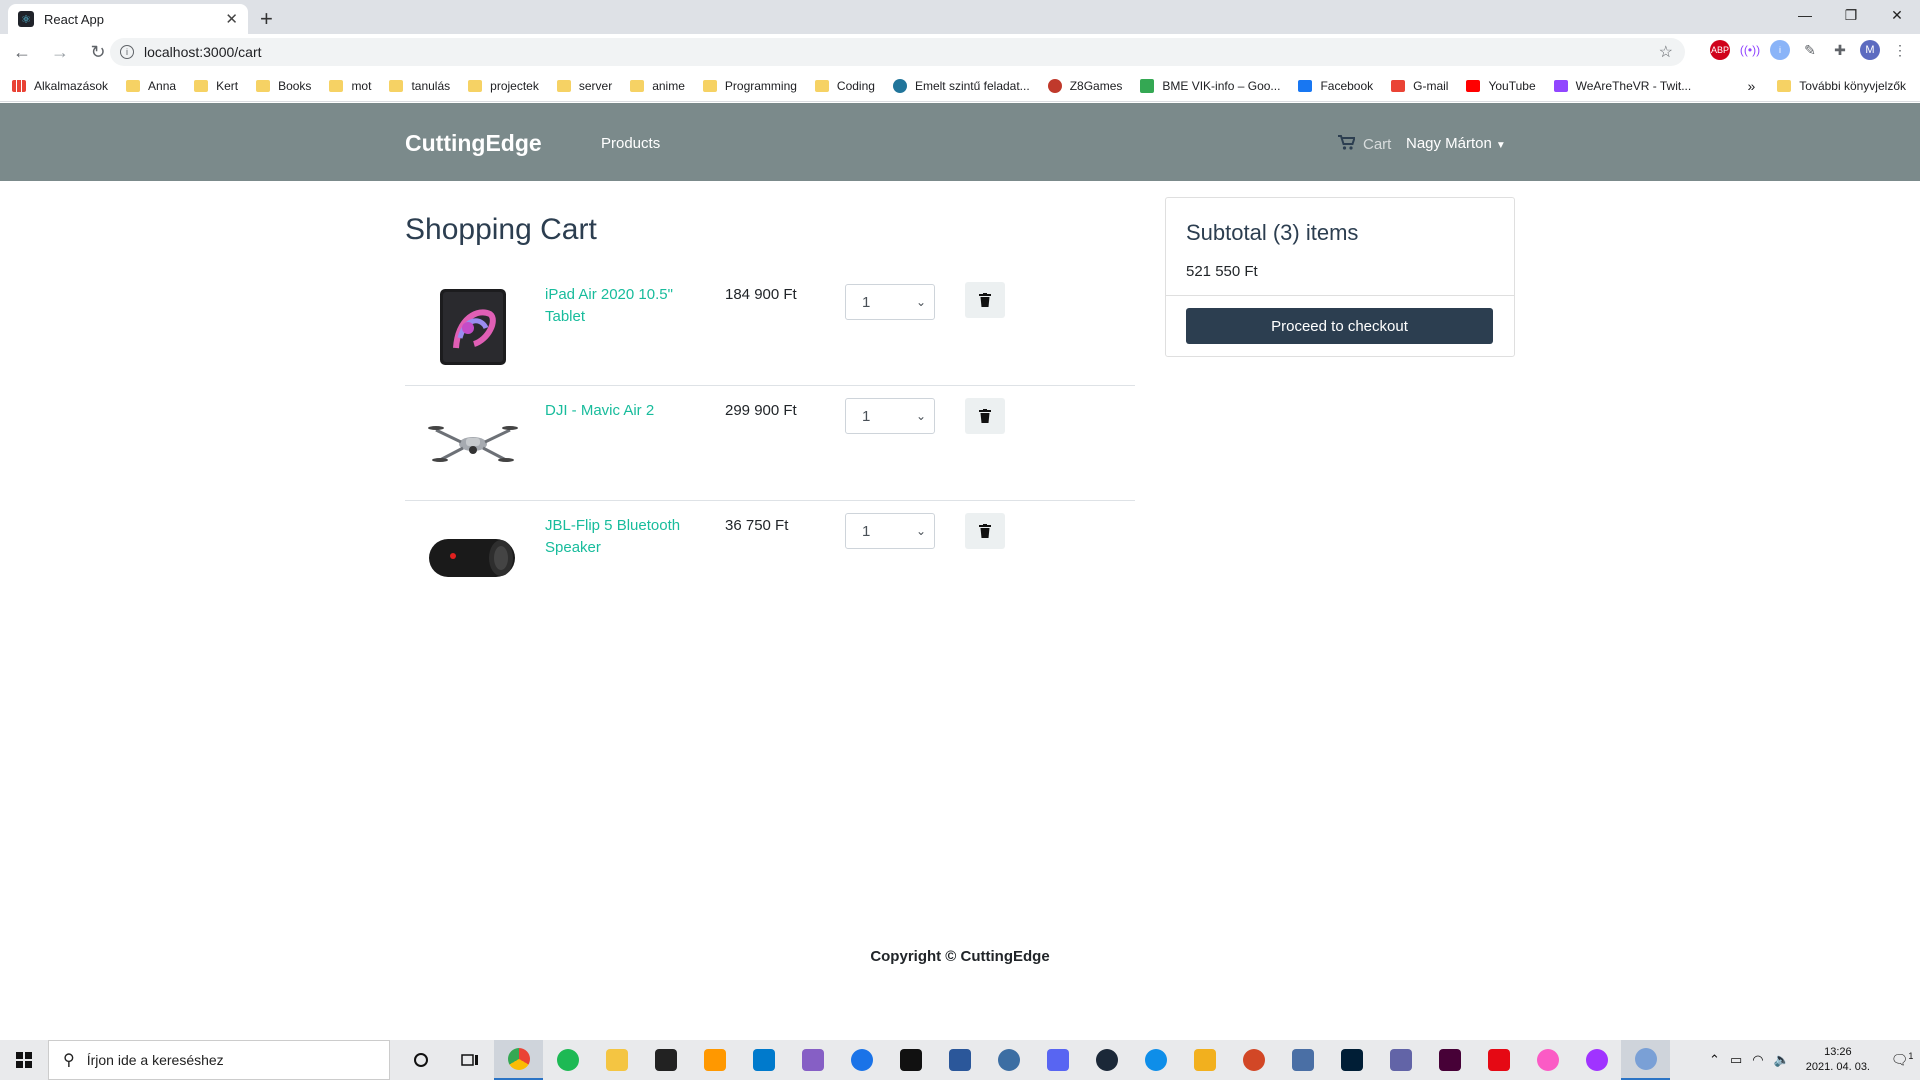  I want to click on product-image-drone, so click(472, 443).